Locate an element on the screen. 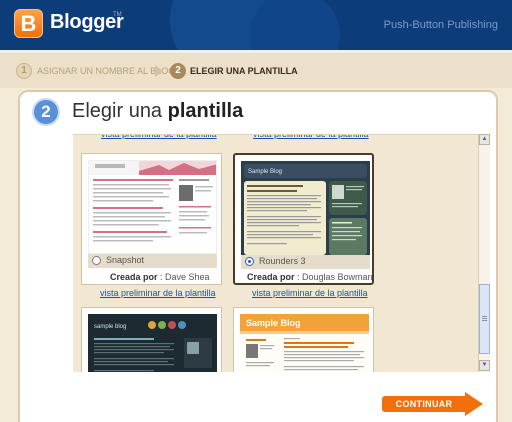  template-thumbnail is located at coordinates (152, 207).